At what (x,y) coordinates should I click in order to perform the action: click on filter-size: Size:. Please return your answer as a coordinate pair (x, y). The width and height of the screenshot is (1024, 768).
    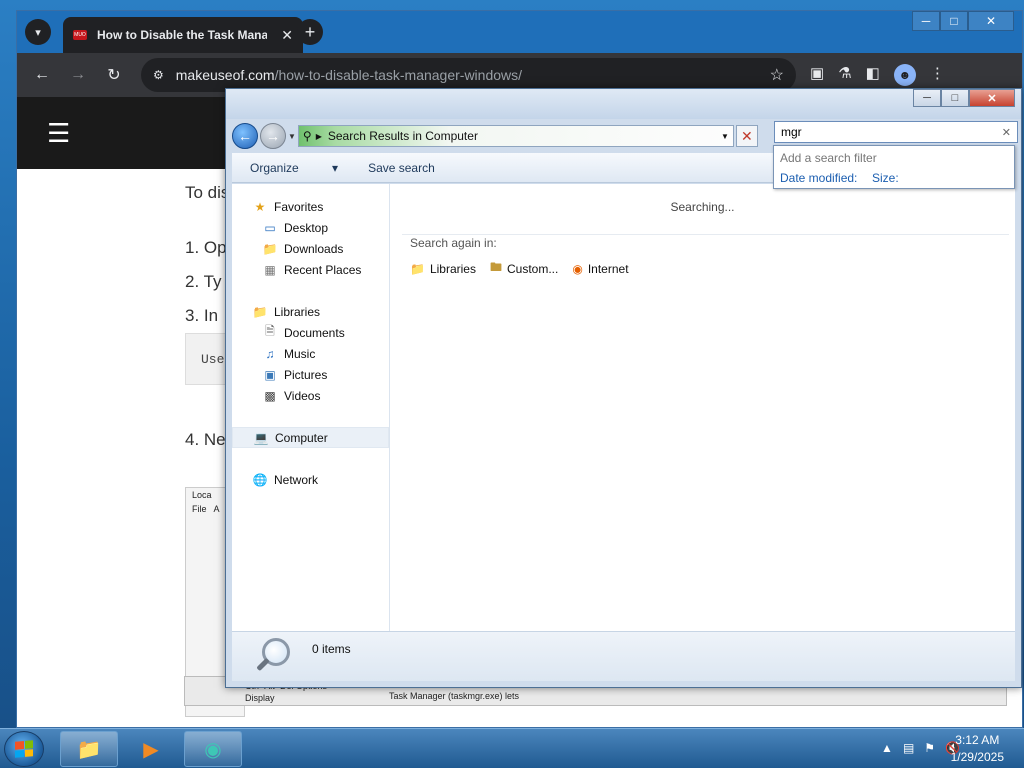
    Looking at the image, I should click on (885, 178).